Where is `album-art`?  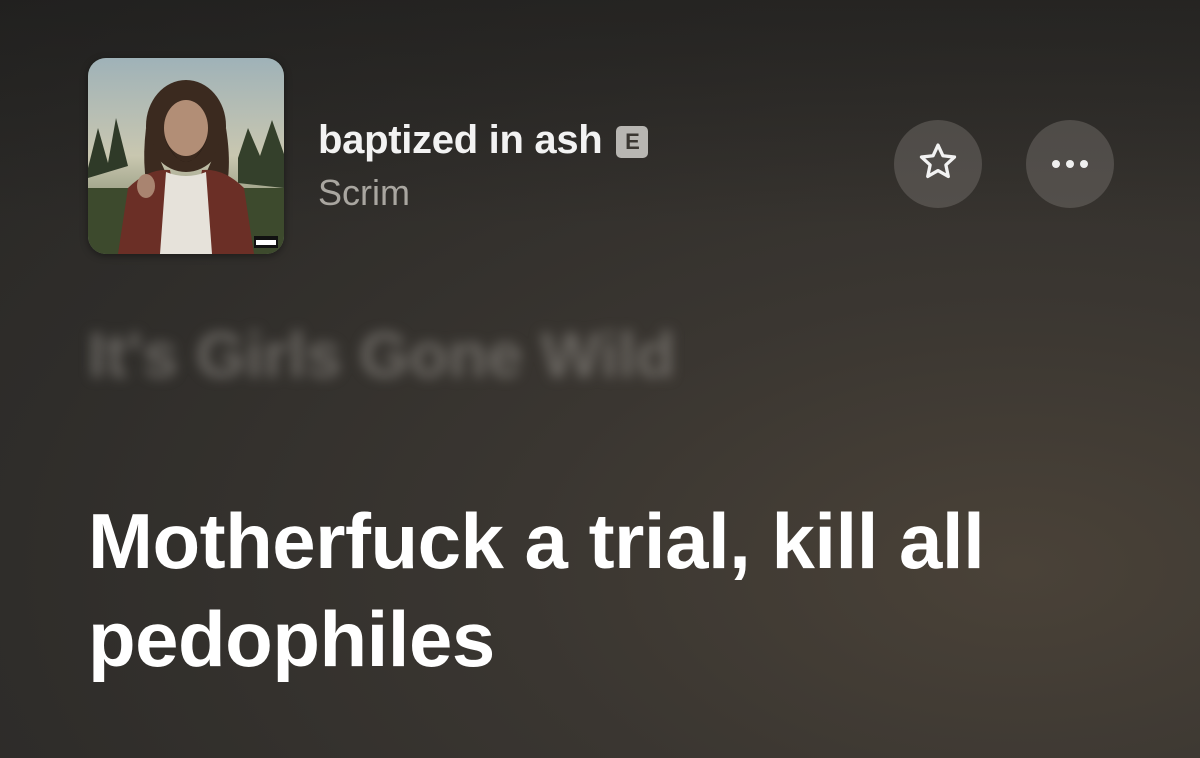
album-art is located at coordinates (186, 156).